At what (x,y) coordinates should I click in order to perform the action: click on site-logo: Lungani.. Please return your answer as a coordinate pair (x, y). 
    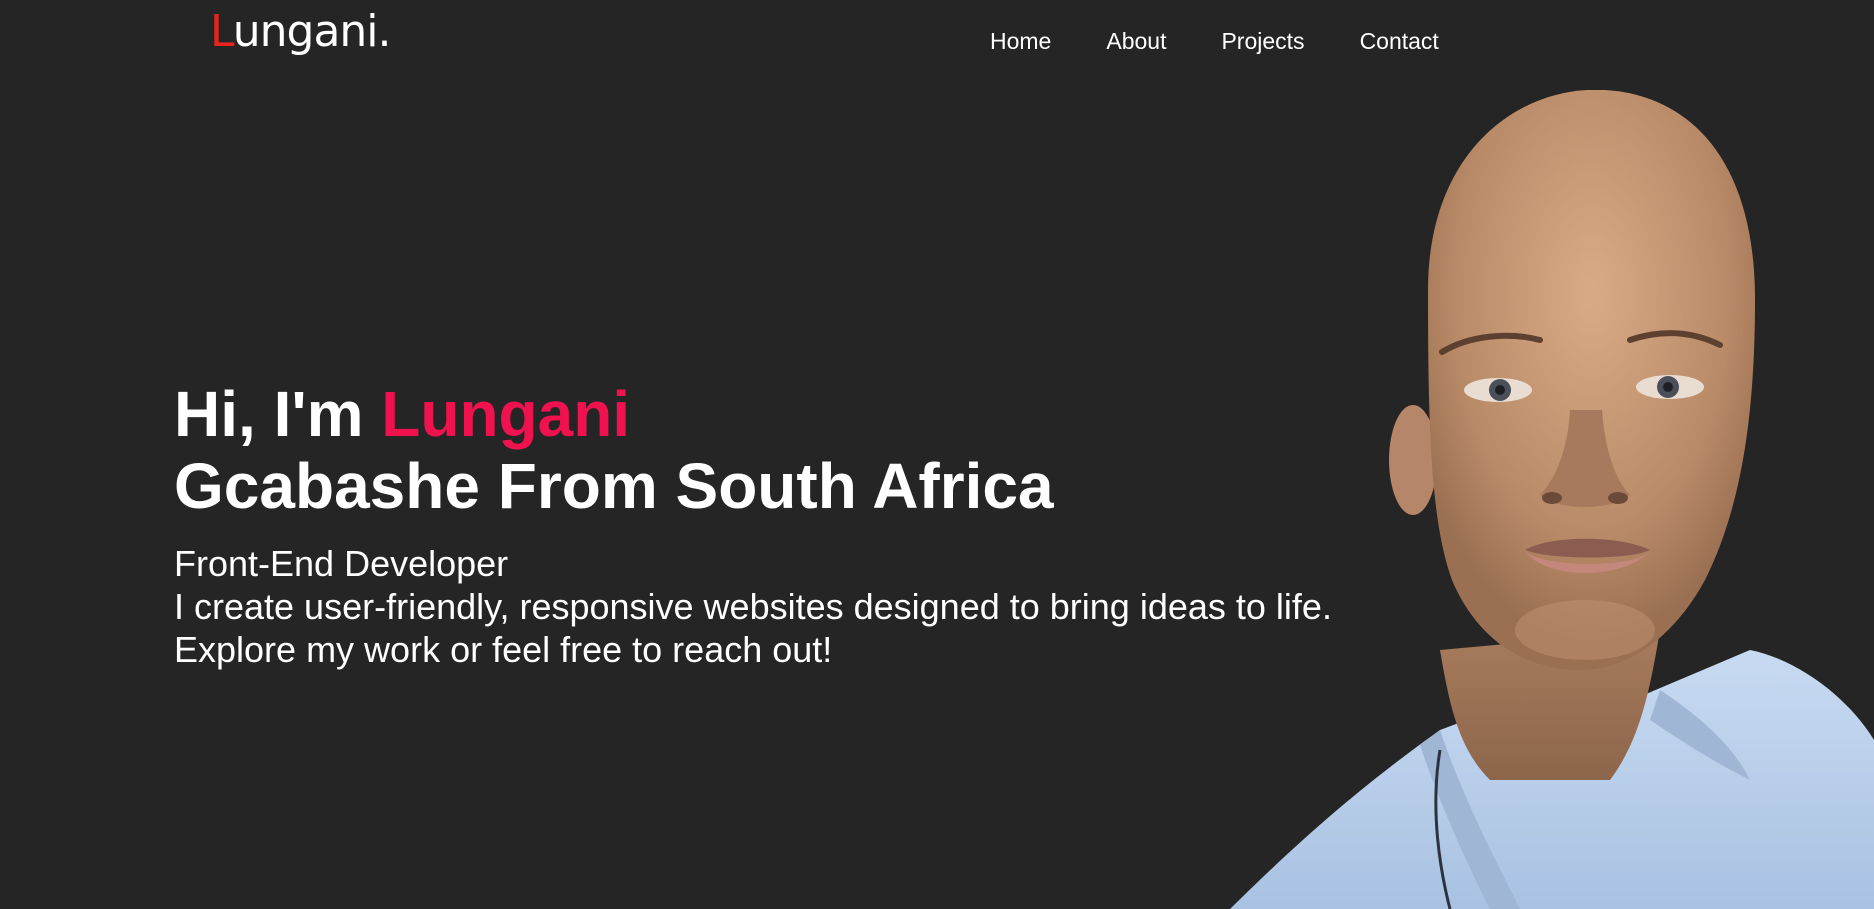
    Looking at the image, I should click on (301, 31).